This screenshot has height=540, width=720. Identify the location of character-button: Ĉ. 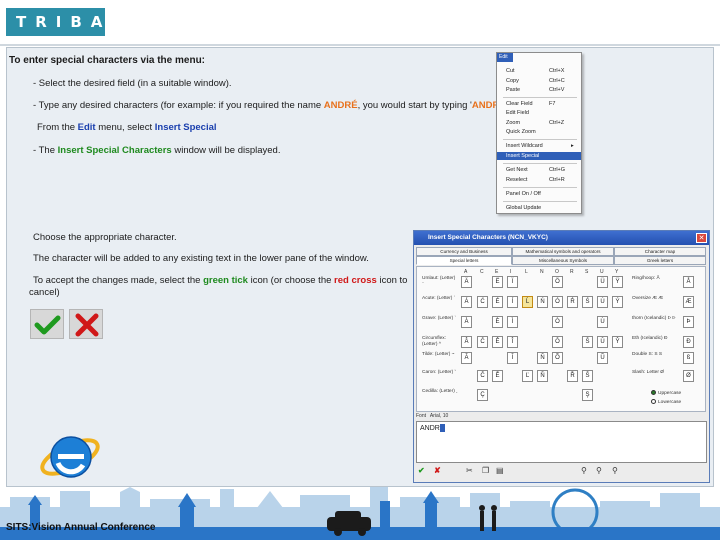
(482, 342).